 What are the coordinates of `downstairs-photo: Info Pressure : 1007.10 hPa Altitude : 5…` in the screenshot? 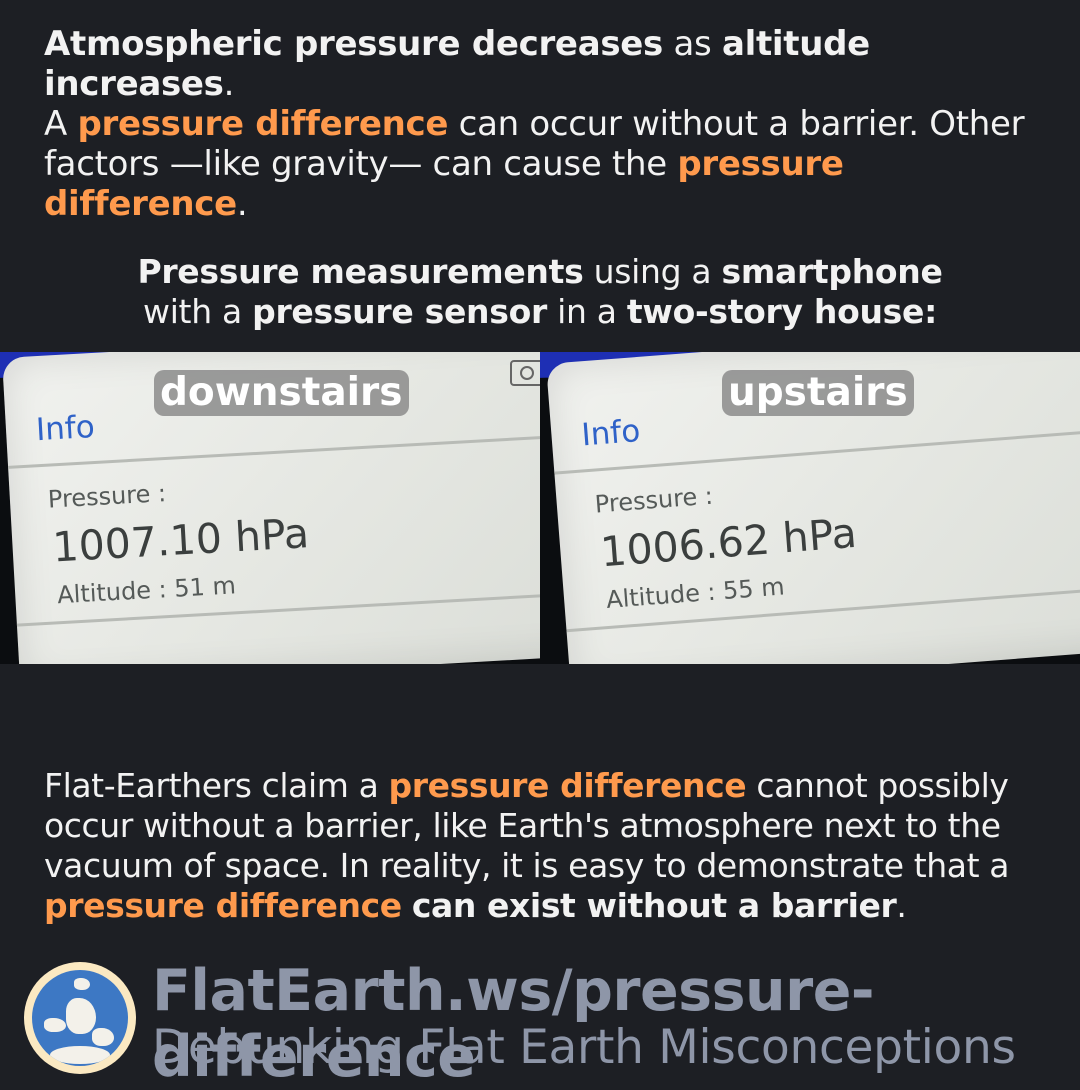 It's located at (270, 508).